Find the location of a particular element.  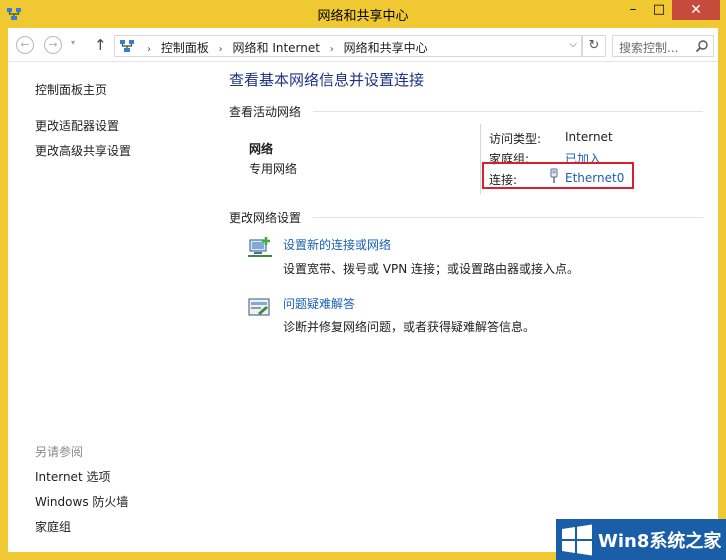

breadcrumb-network-sharing-center: 网络和共享中心 is located at coordinates (386, 48).